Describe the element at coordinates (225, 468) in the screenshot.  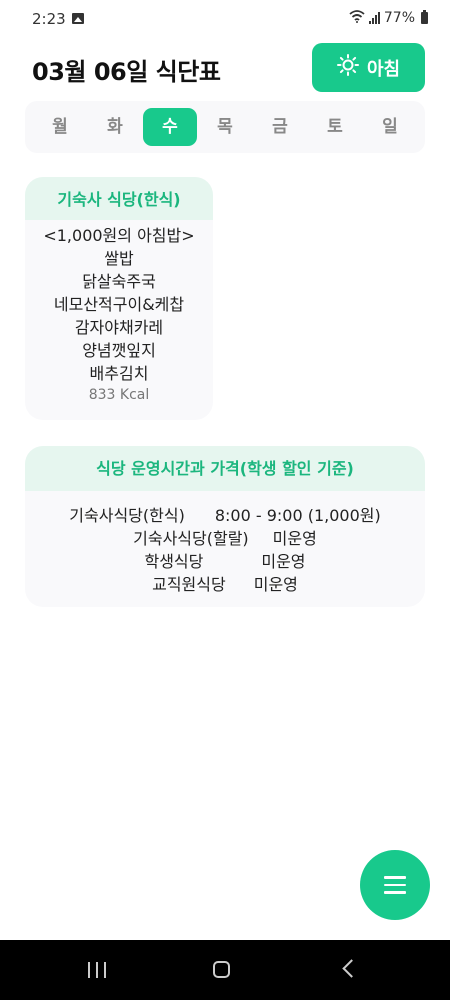
I see `hours-card-title: 식당 운영시간과 가격(학생 할인 기준)` at that location.